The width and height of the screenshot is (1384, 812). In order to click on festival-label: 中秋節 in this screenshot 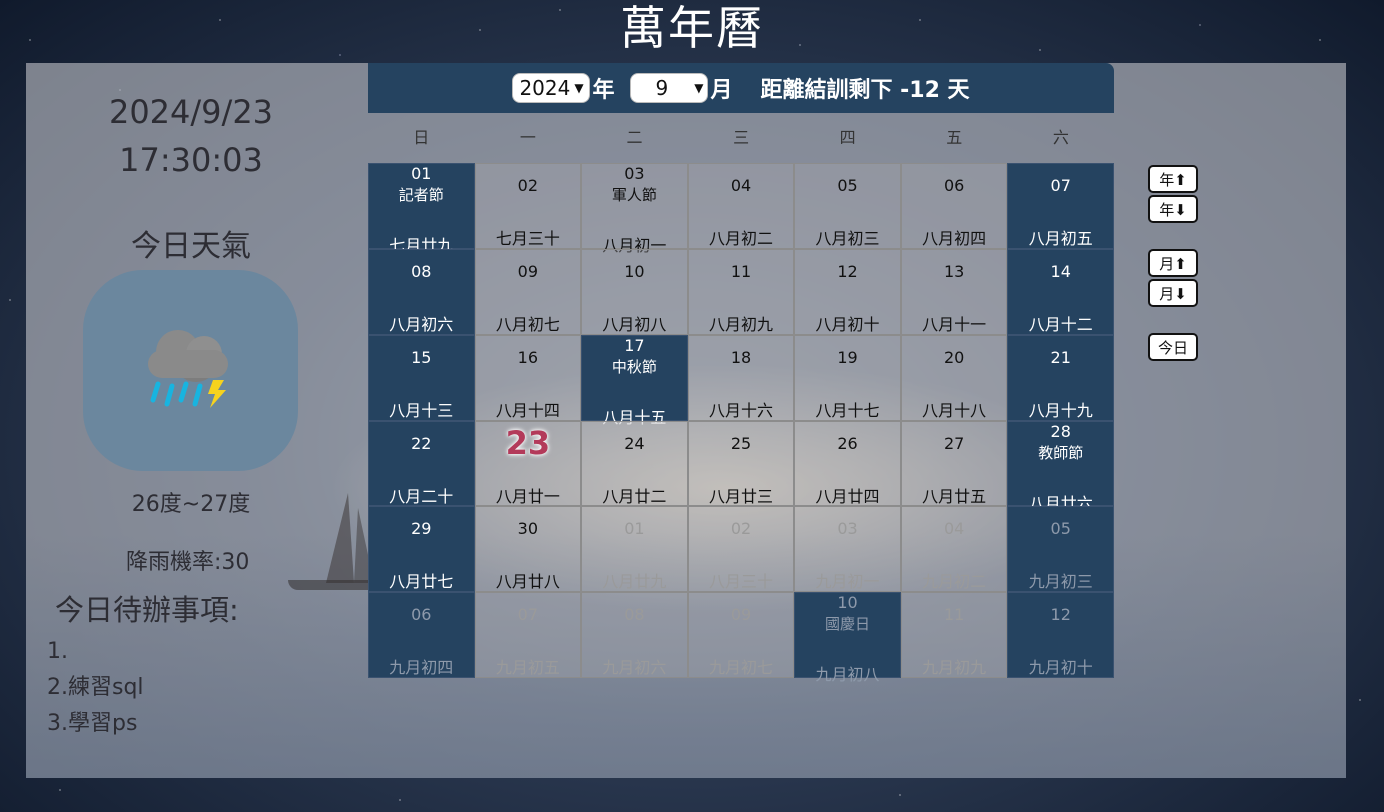, I will do `click(634, 366)`.